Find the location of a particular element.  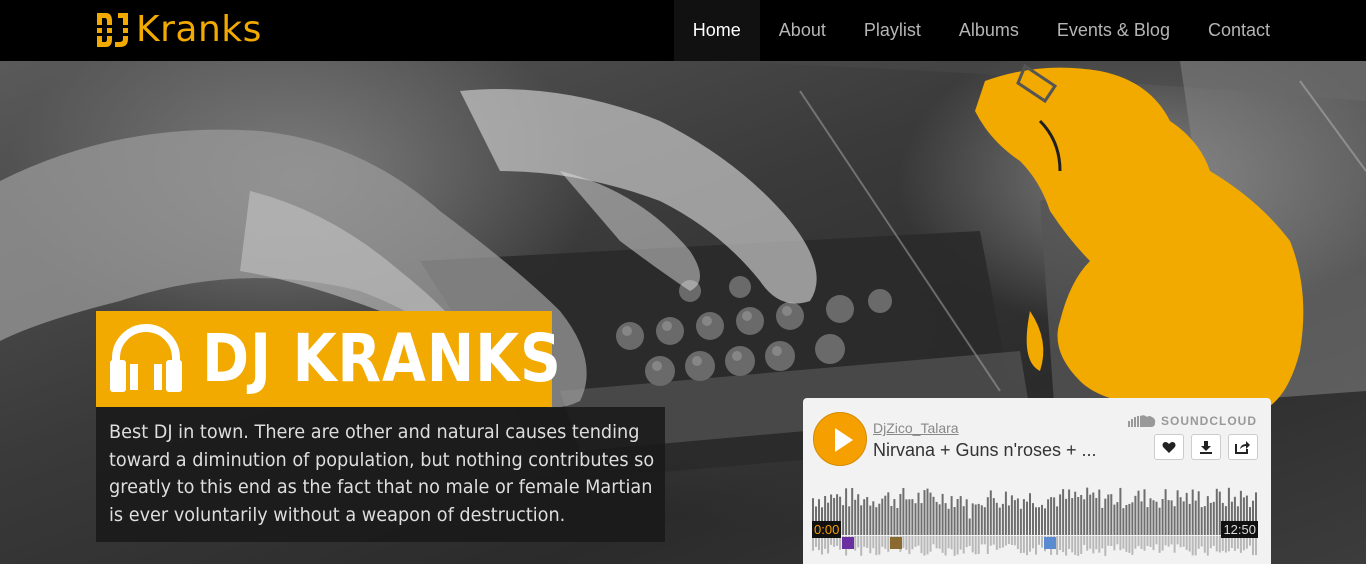

track-user-link: DjZico_Talara is located at coordinates (916, 428).